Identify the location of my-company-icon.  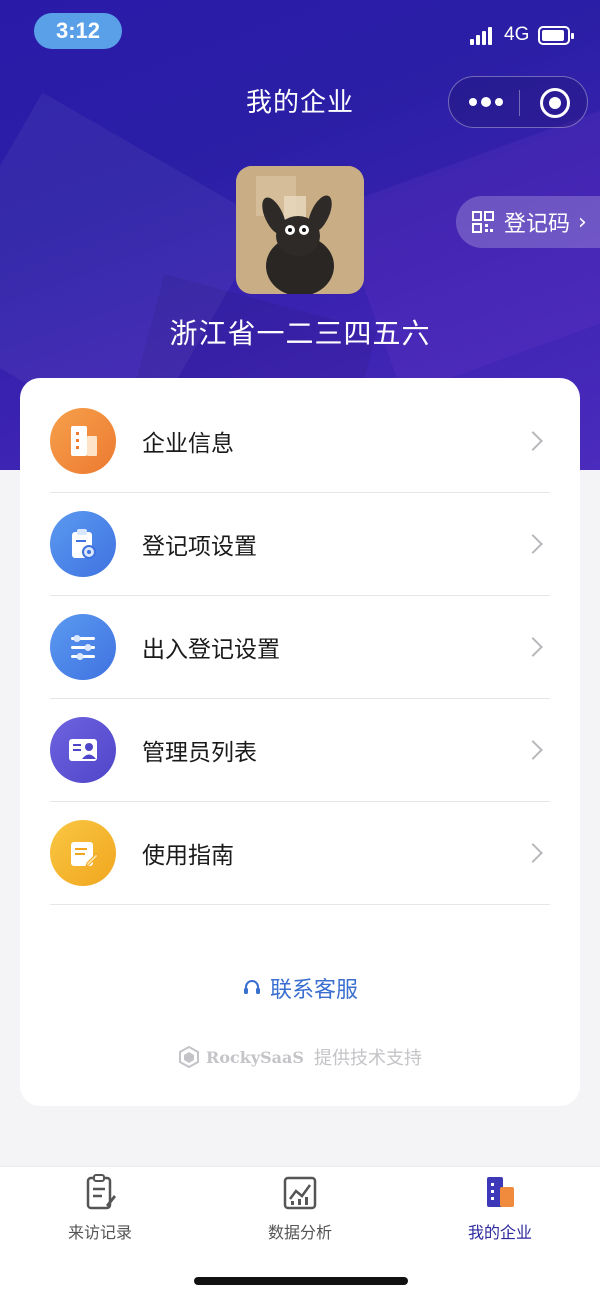
(500, 1192).